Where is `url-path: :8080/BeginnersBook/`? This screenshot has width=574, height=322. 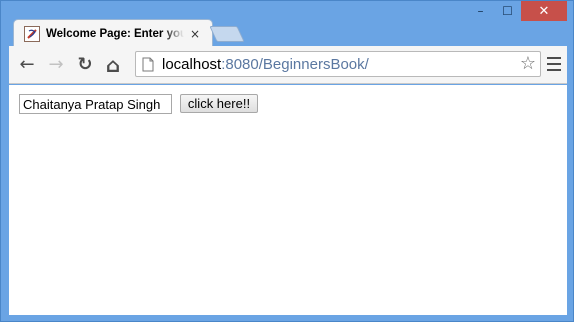 url-path: :8080/BeginnersBook/ is located at coordinates (295, 64).